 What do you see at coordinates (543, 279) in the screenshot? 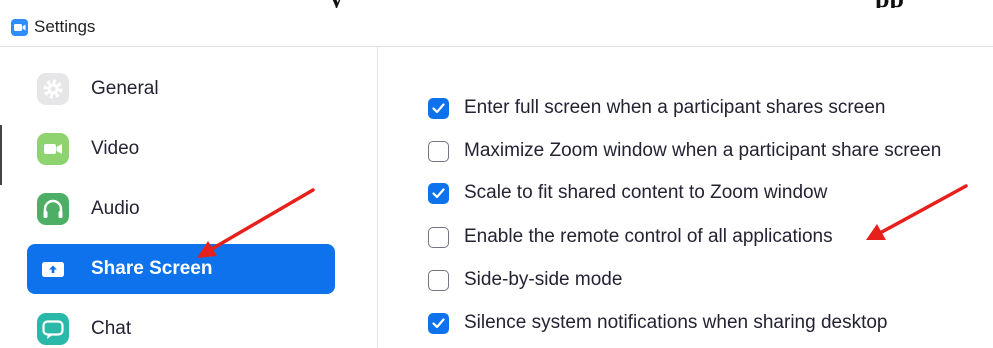
I see `option-label: Side-by-side mode` at bounding box center [543, 279].